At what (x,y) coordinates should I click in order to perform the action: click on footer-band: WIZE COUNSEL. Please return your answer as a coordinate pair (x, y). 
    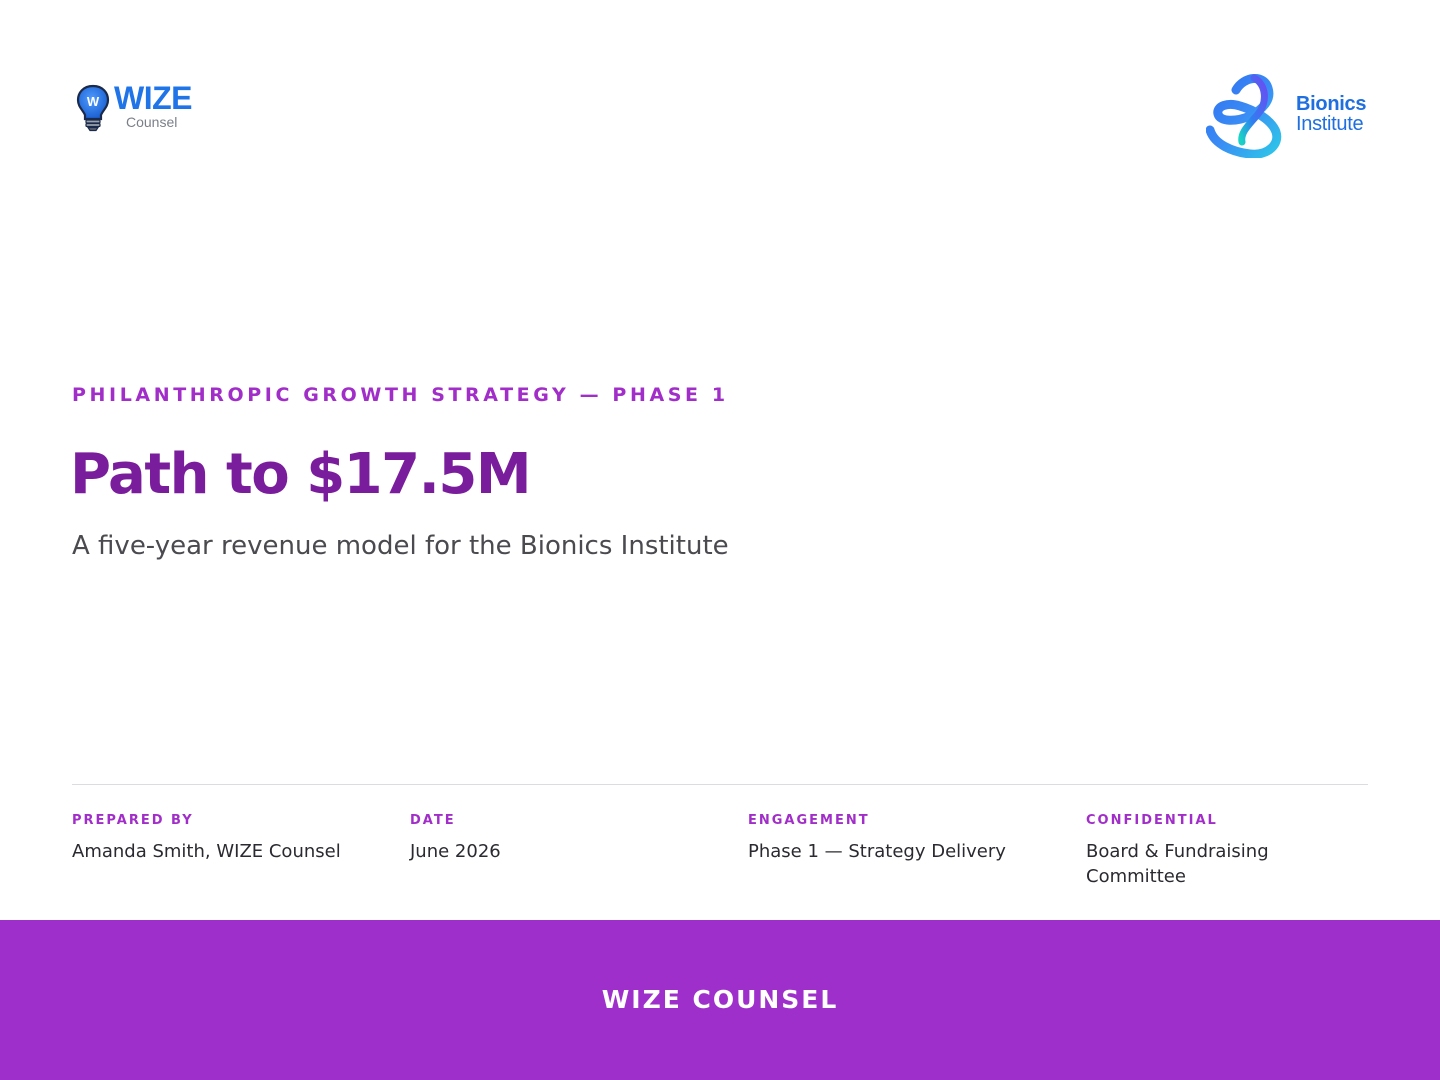
    Looking at the image, I should click on (720, 1000).